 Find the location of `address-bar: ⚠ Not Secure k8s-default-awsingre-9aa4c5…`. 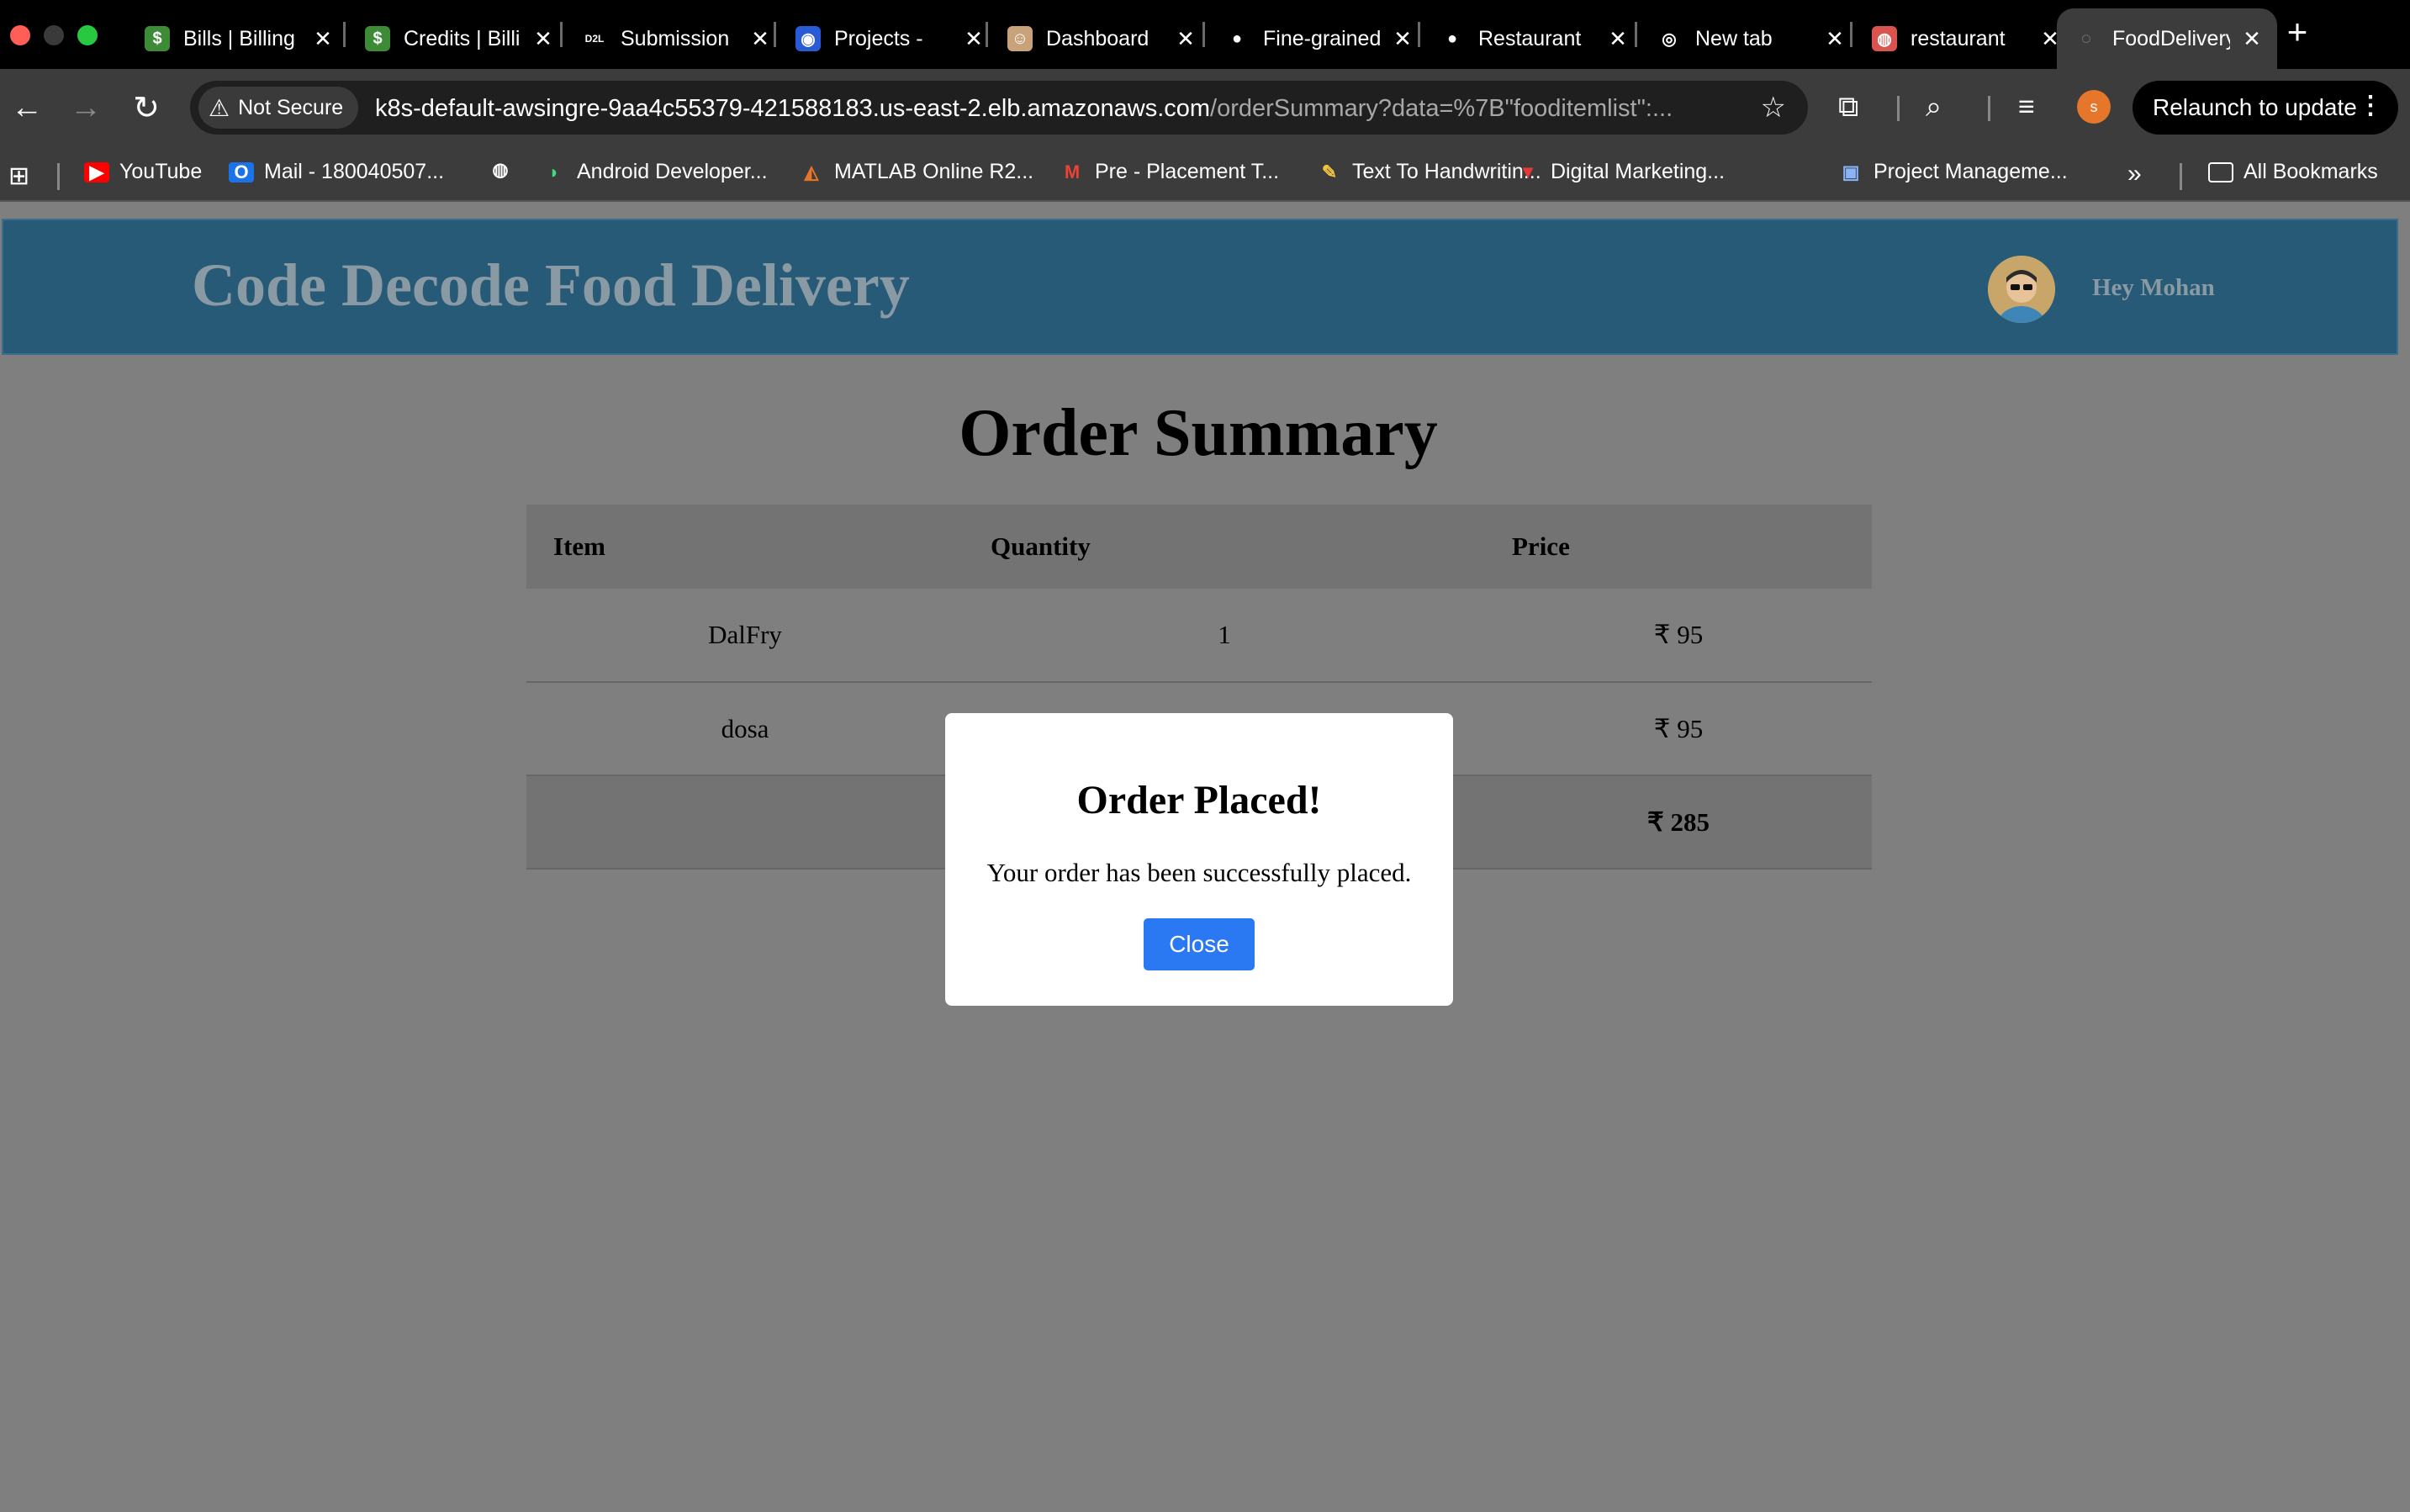

address-bar: ⚠ Not Secure k8s-default-awsingre-9aa4c5… is located at coordinates (999, 108).